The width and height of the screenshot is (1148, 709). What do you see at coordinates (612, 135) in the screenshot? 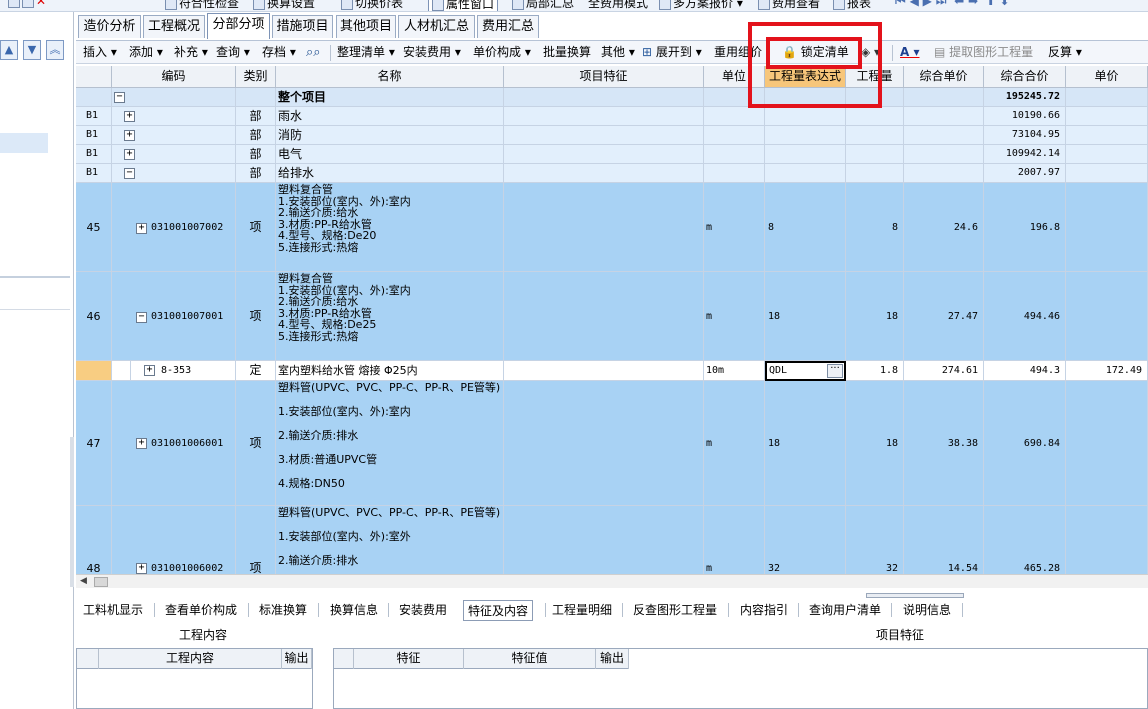
I see `table-row-section: B1 + 部 消防 73104.95` at bounding box center [612, 135].